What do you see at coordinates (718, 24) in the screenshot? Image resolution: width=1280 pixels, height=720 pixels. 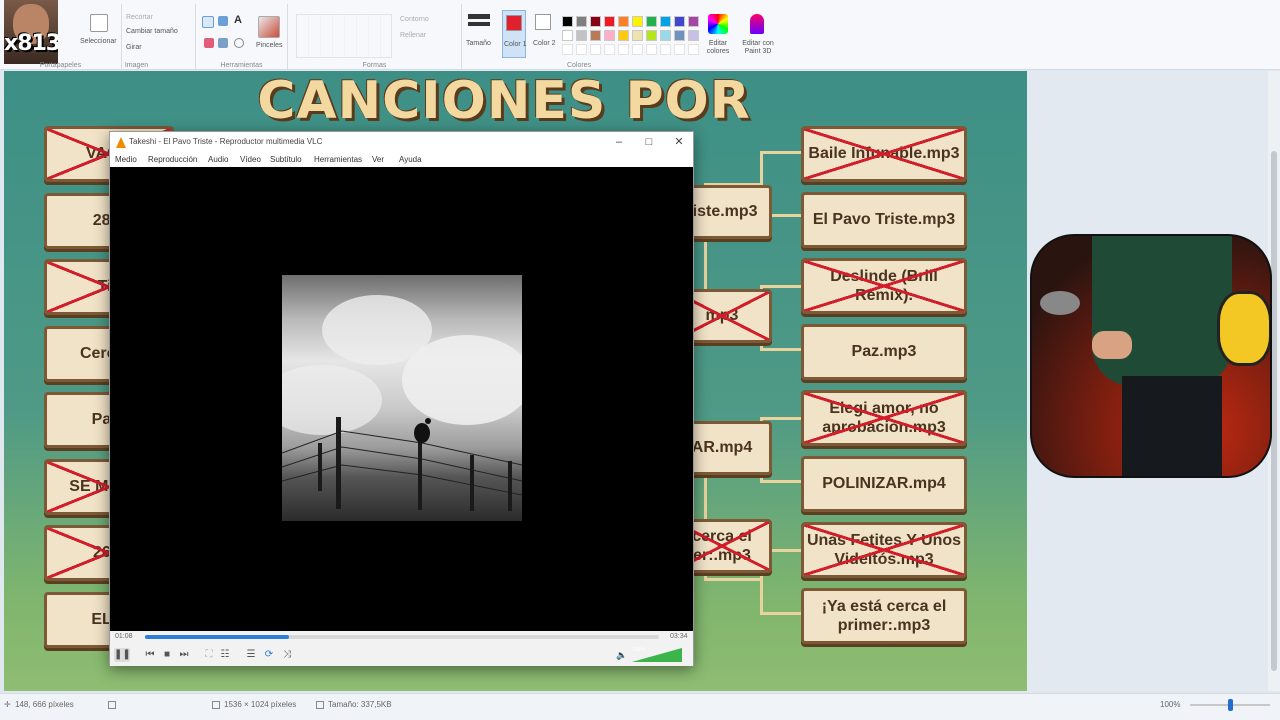 I see `edit-colors-icon` at bounding box center [718, 24].